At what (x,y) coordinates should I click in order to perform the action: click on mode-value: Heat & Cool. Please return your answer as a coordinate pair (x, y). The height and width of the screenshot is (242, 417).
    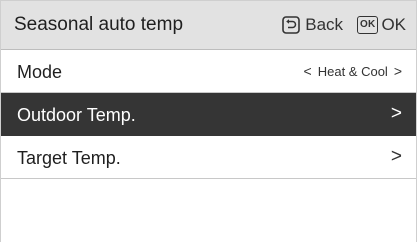
    Looking at the image, I should click on (352, 71).